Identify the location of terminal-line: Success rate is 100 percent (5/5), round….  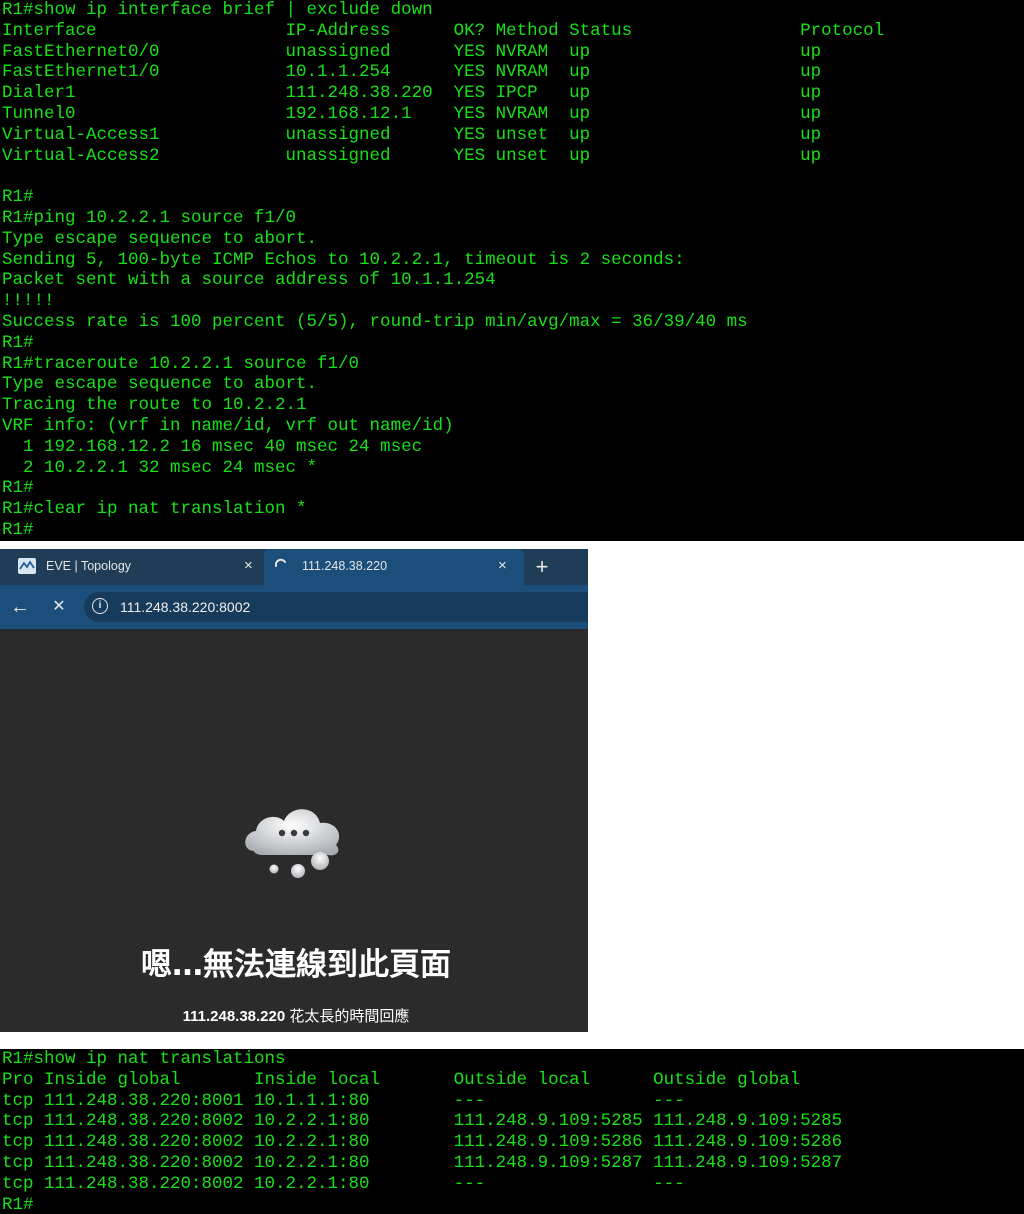
(375, 321).